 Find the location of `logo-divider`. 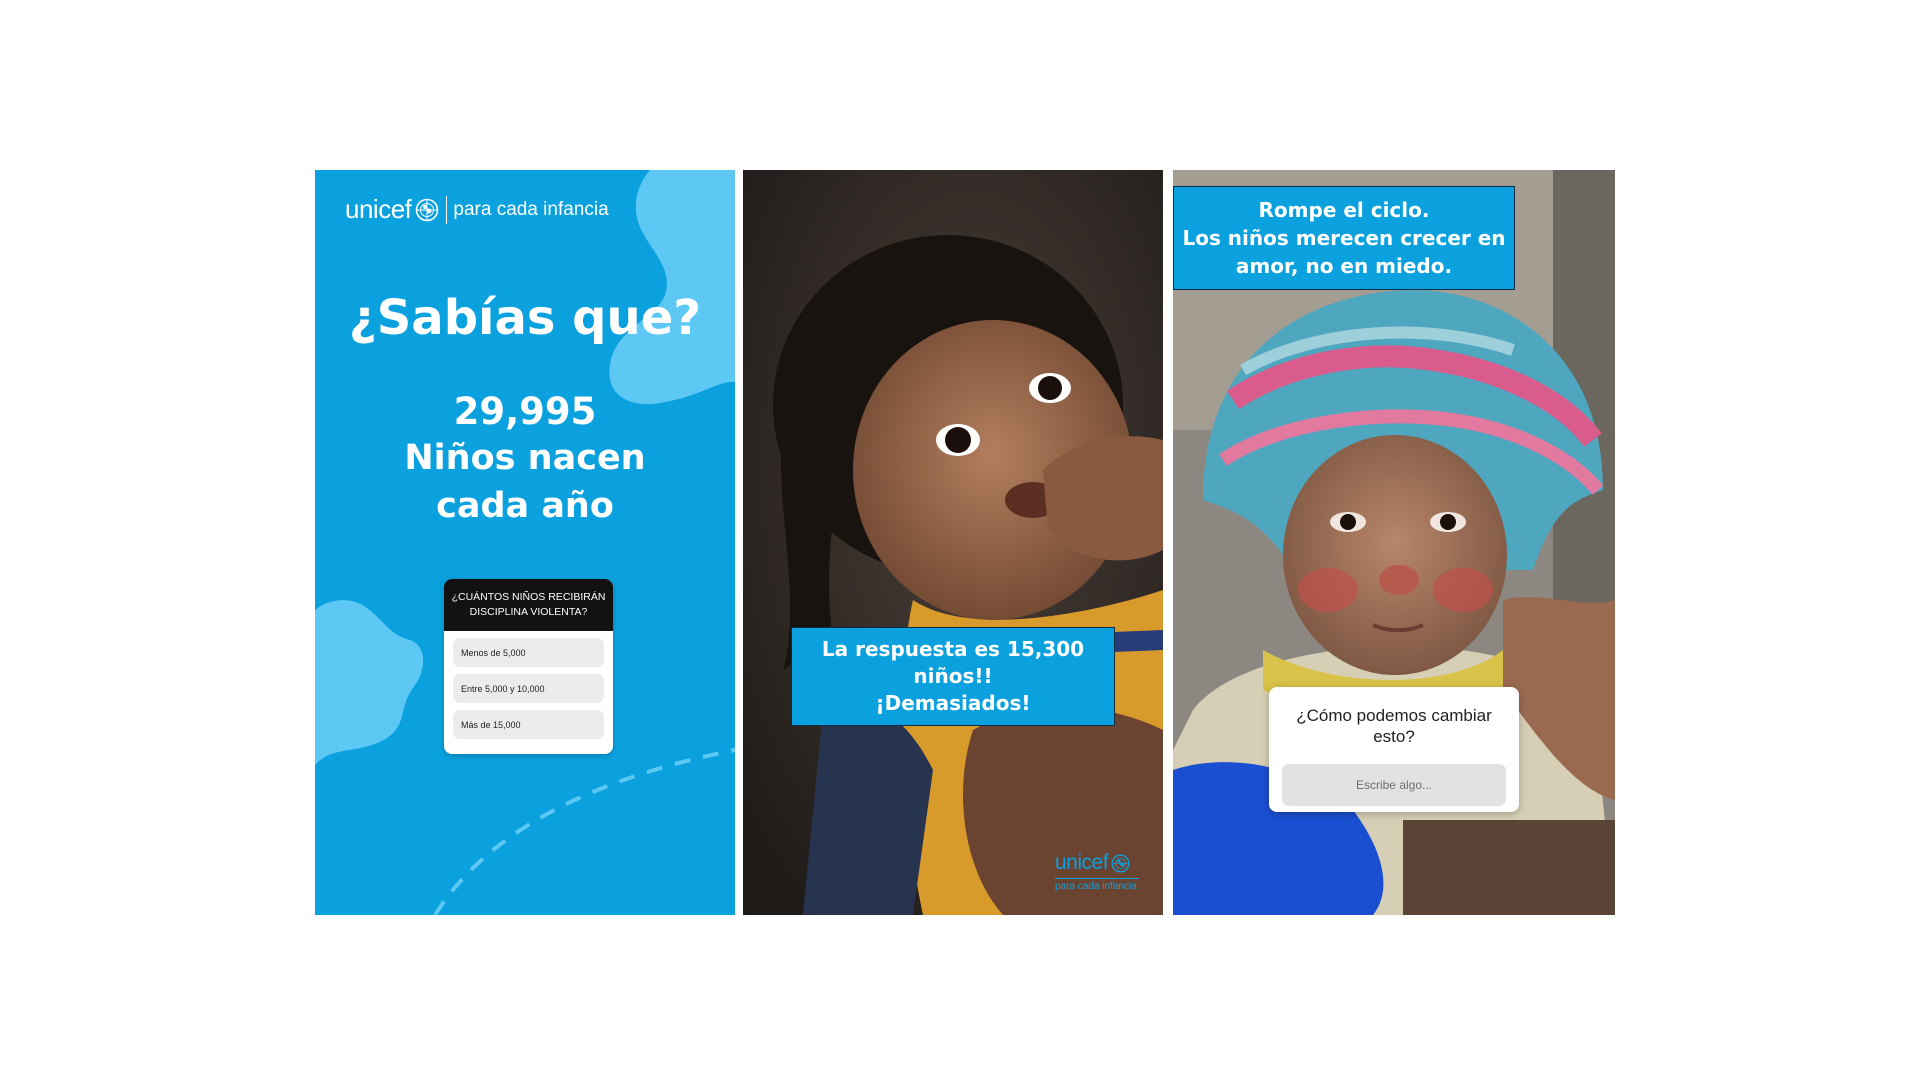

logo-divider is located at coordinates (447, 209).